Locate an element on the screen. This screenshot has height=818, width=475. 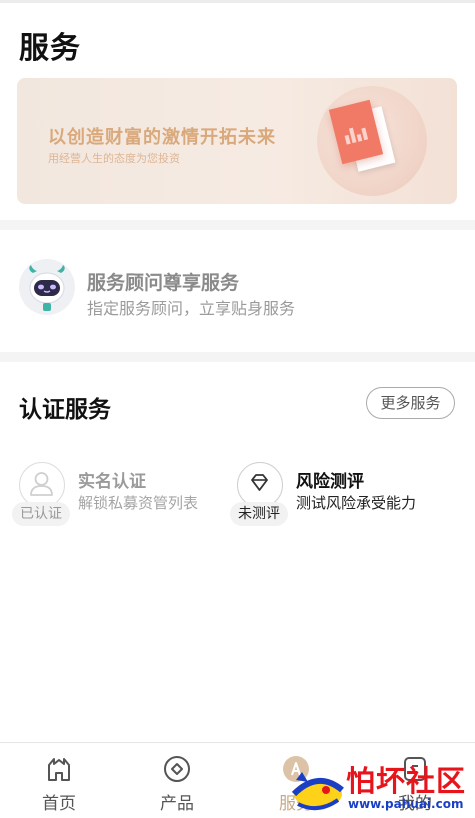
auth-item-name: 实名认证 is located at coordinates (112, 482).